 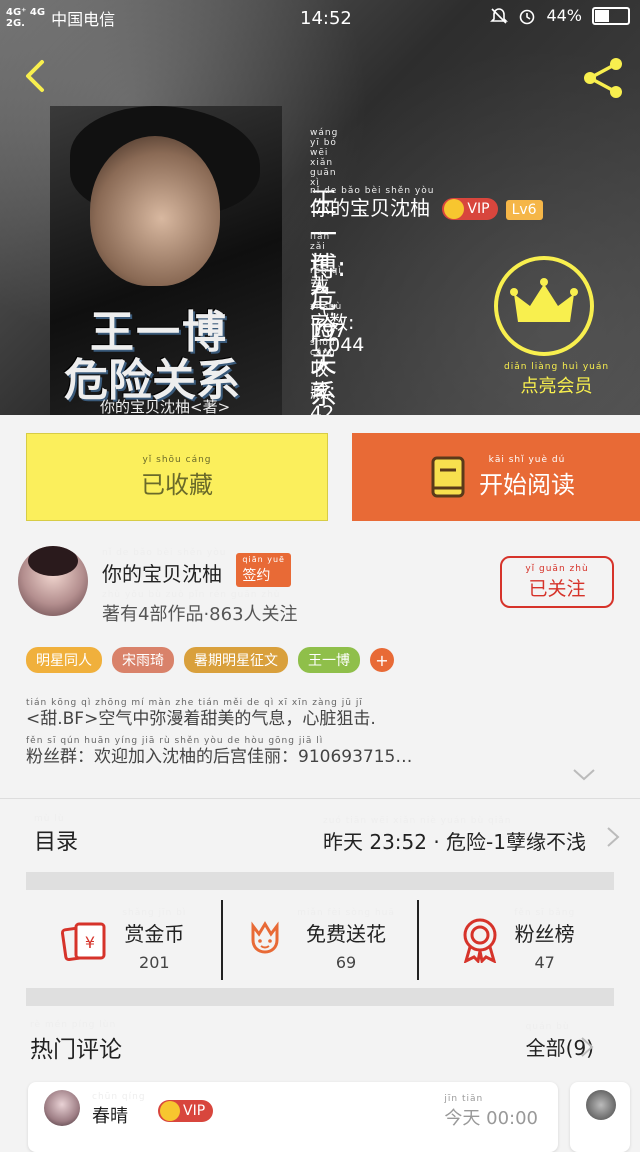 I want to click on toc-label: mù lù 目录, so click(x=56, y=834).